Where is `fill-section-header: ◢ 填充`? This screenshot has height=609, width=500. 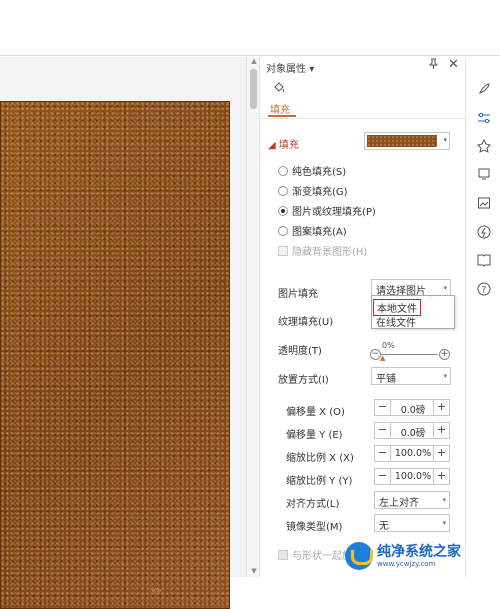 fill-section-header: ◢ 填充 is located at coordinates (283, 143).